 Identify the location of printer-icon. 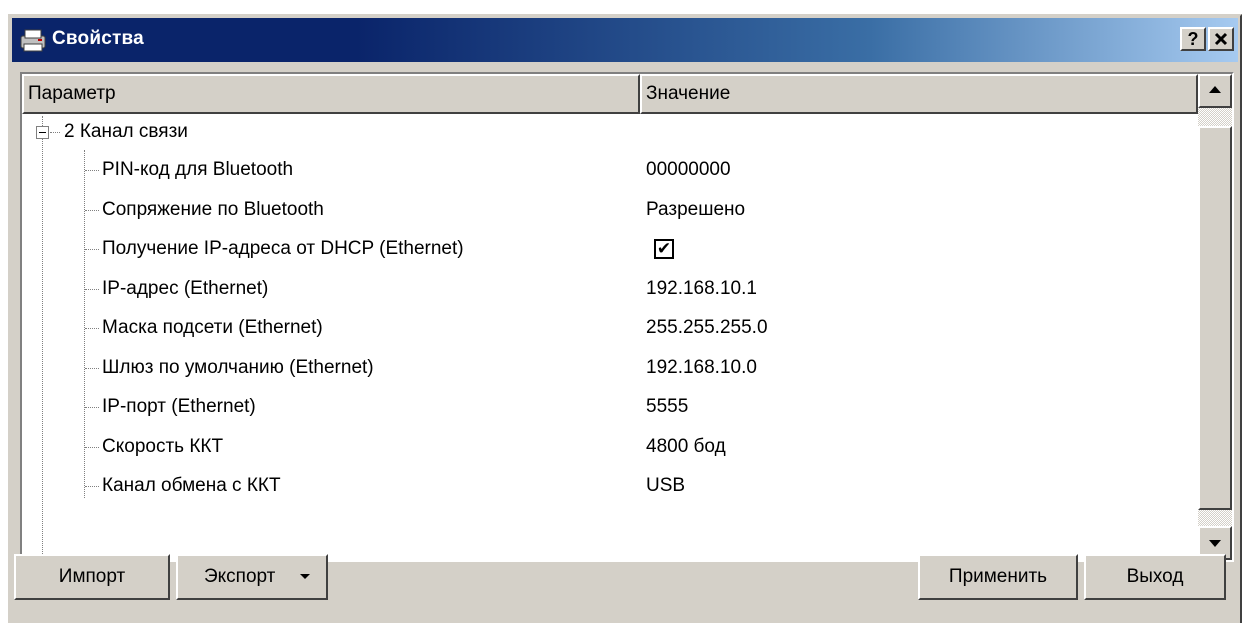
(33, 40).